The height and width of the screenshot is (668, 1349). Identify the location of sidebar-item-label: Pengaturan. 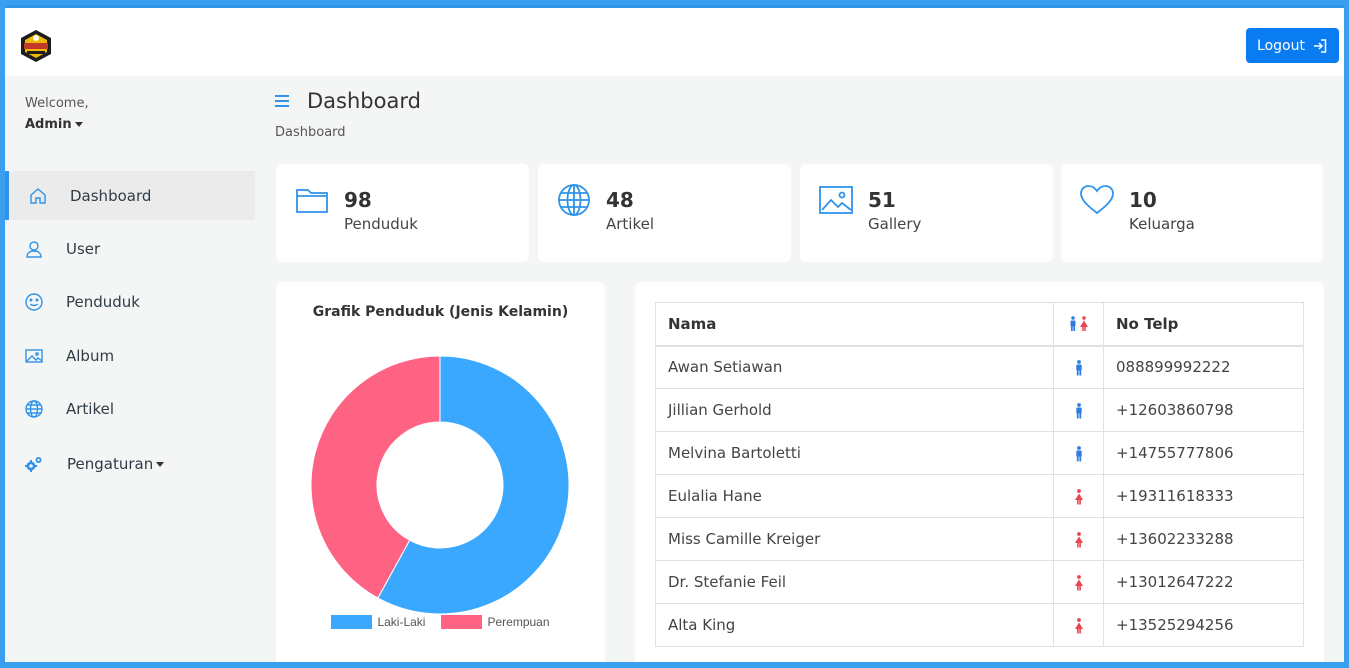
(116, 464).